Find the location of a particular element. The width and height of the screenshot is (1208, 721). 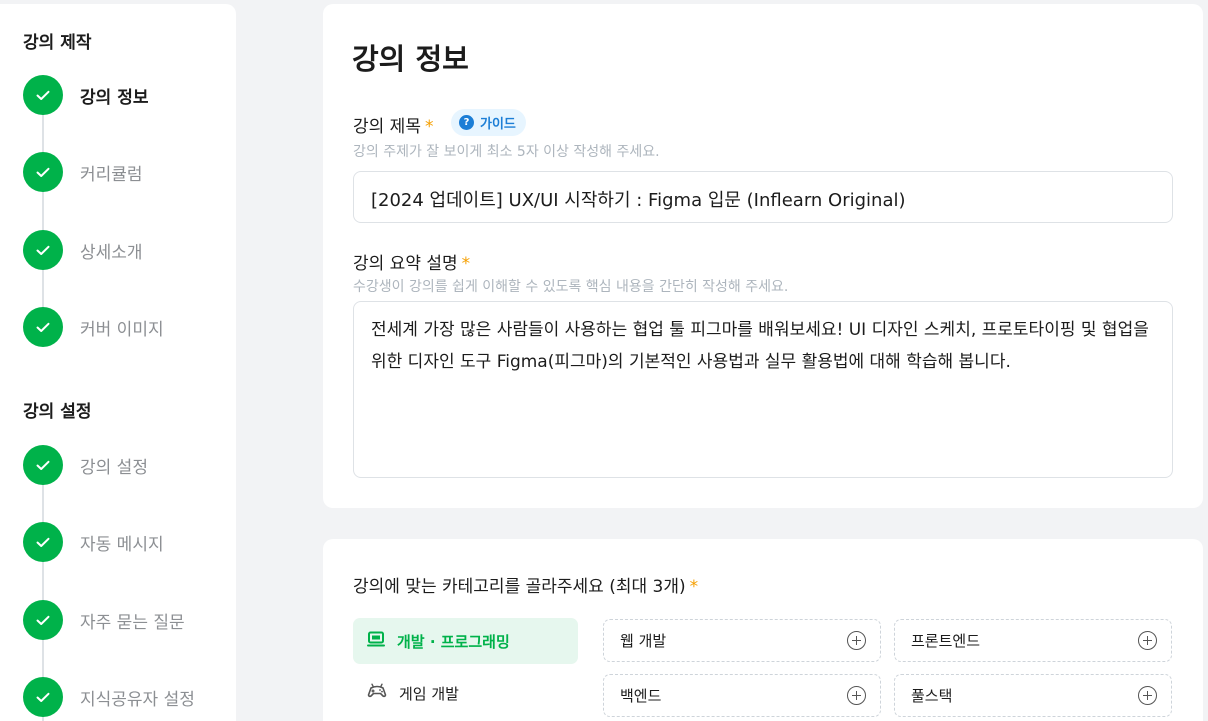

guide-button-label: 가이드 is located at coordinates (498, 124).